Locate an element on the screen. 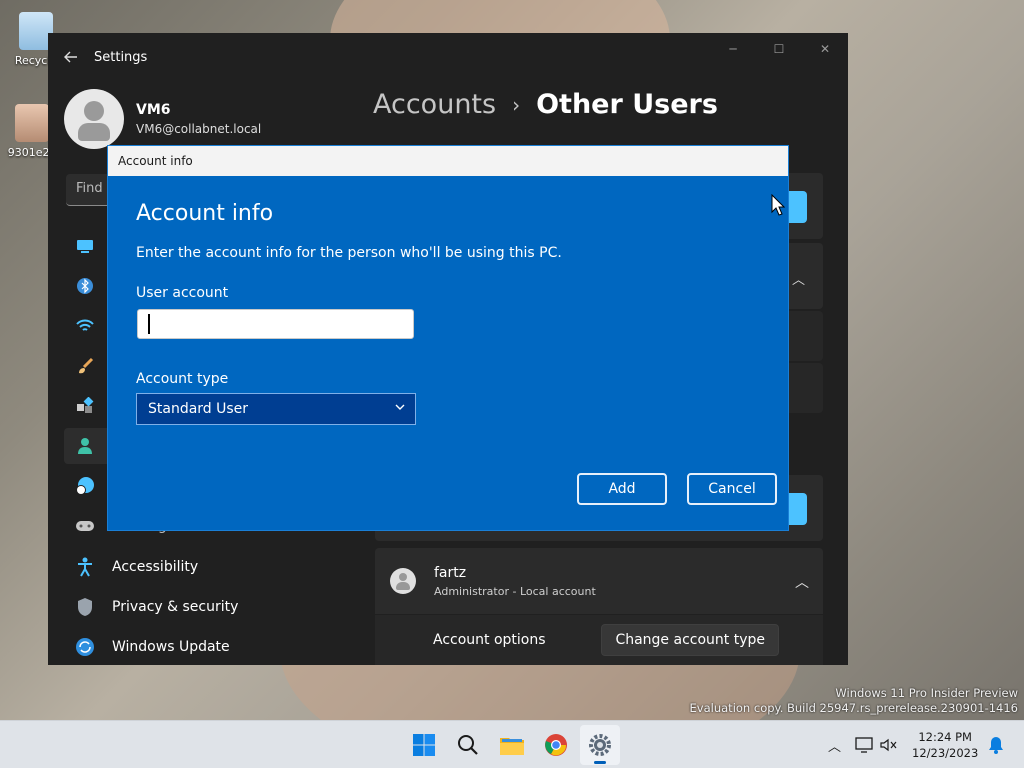 The image size is (1024, 768). close-button: ✕ is located at coordinates (825, 49).